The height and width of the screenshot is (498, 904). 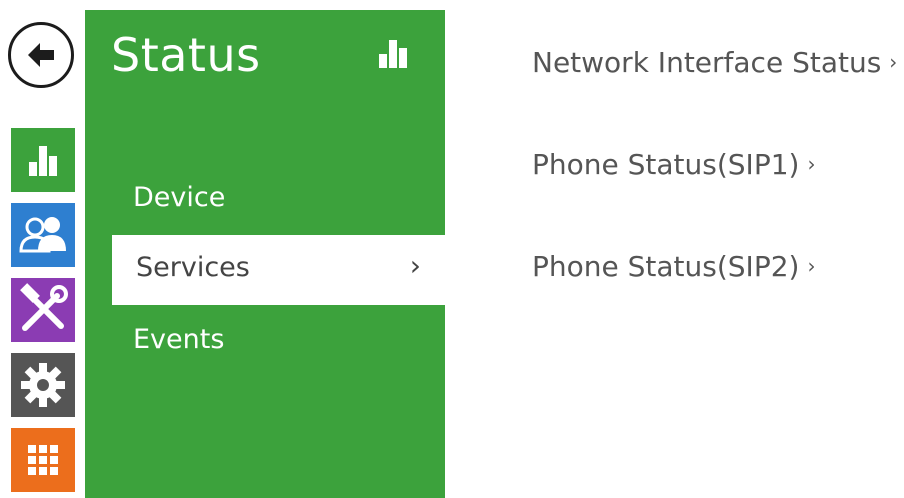 I want to click on nav-tile-hardware, so click(x=43, y=310).